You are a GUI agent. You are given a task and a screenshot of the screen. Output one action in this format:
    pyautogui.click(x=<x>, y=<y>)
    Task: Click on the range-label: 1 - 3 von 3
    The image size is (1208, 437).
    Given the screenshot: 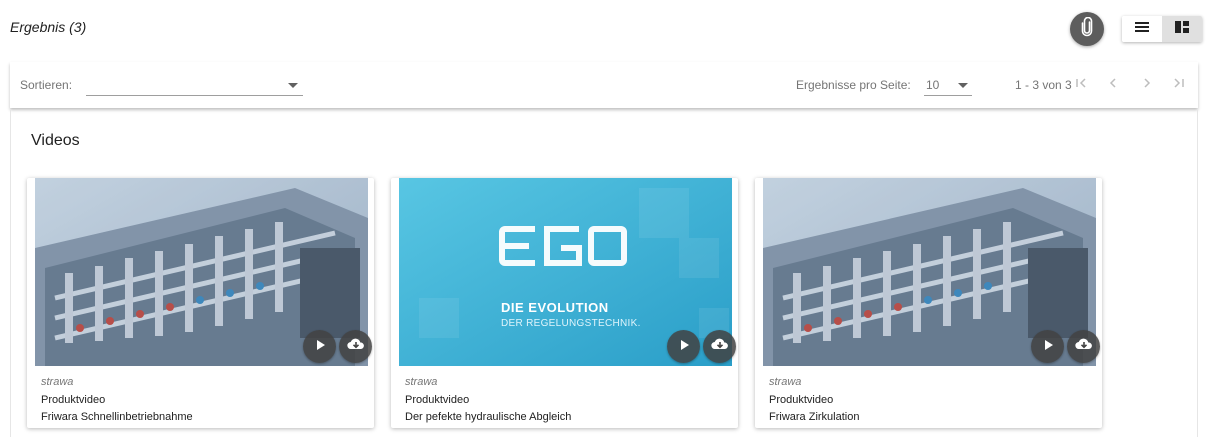 What is the action you would take?
    pyautogui.click(x=1043, y=85)
    